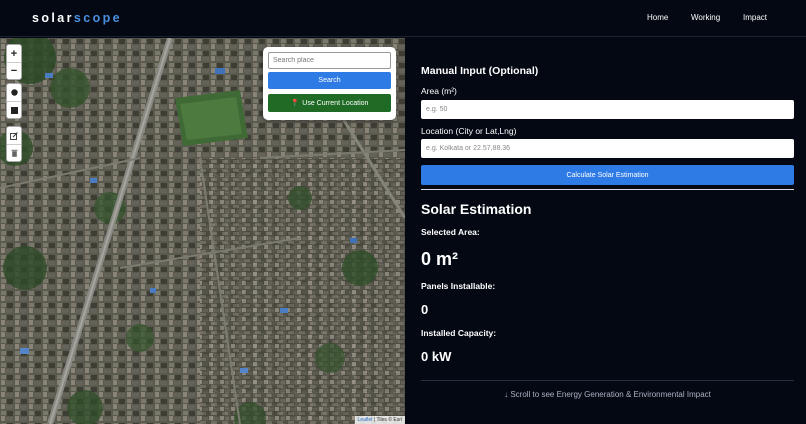 The height and width of the screenshot is (424, 806). I want to click on area-input, so click(607, 109).